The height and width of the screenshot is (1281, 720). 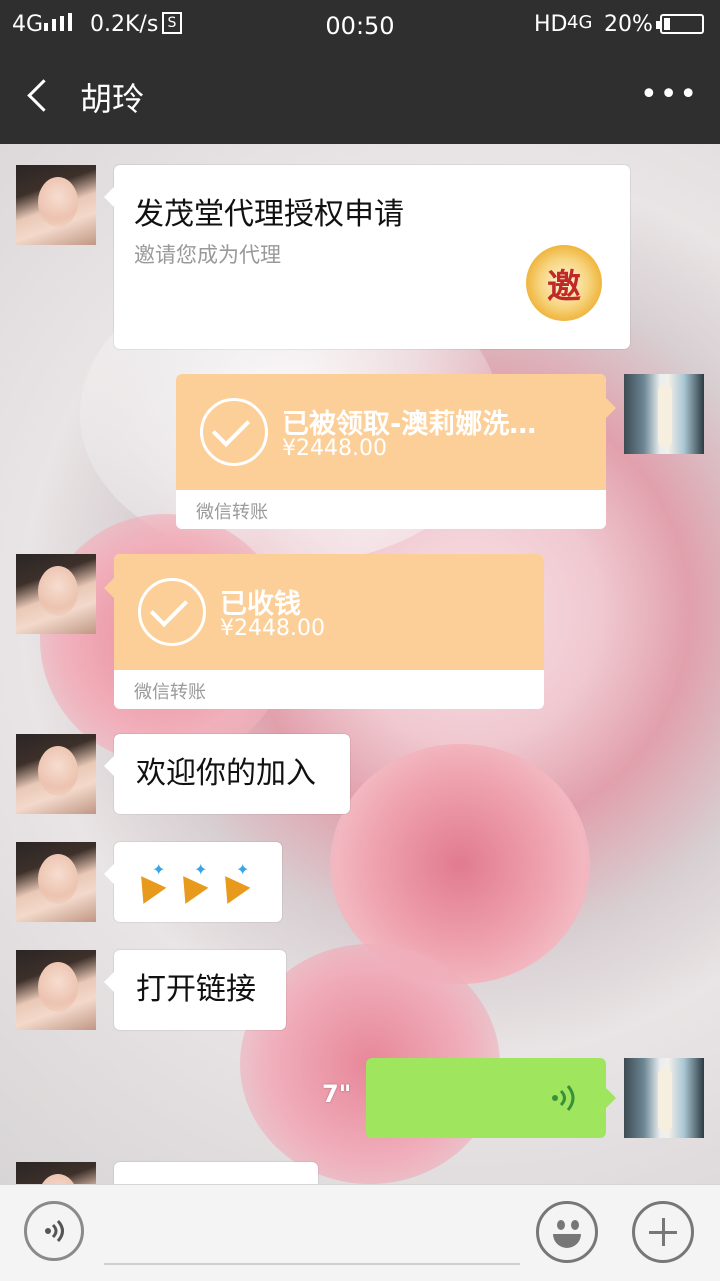 What do you see at coordinates (54, 1231) in the screenshot?
I see `voice-input-icon` at bounding box center [54, 1231].